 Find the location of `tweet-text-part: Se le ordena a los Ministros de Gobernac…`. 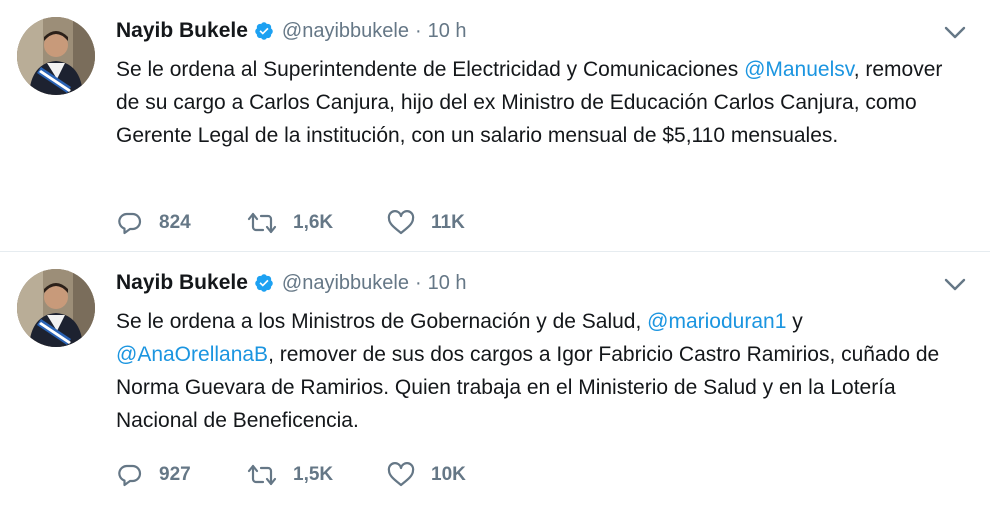

tweet-text-part: Se le ordena a los Ministros de Gobernac… is located at coordinates (382, 321).